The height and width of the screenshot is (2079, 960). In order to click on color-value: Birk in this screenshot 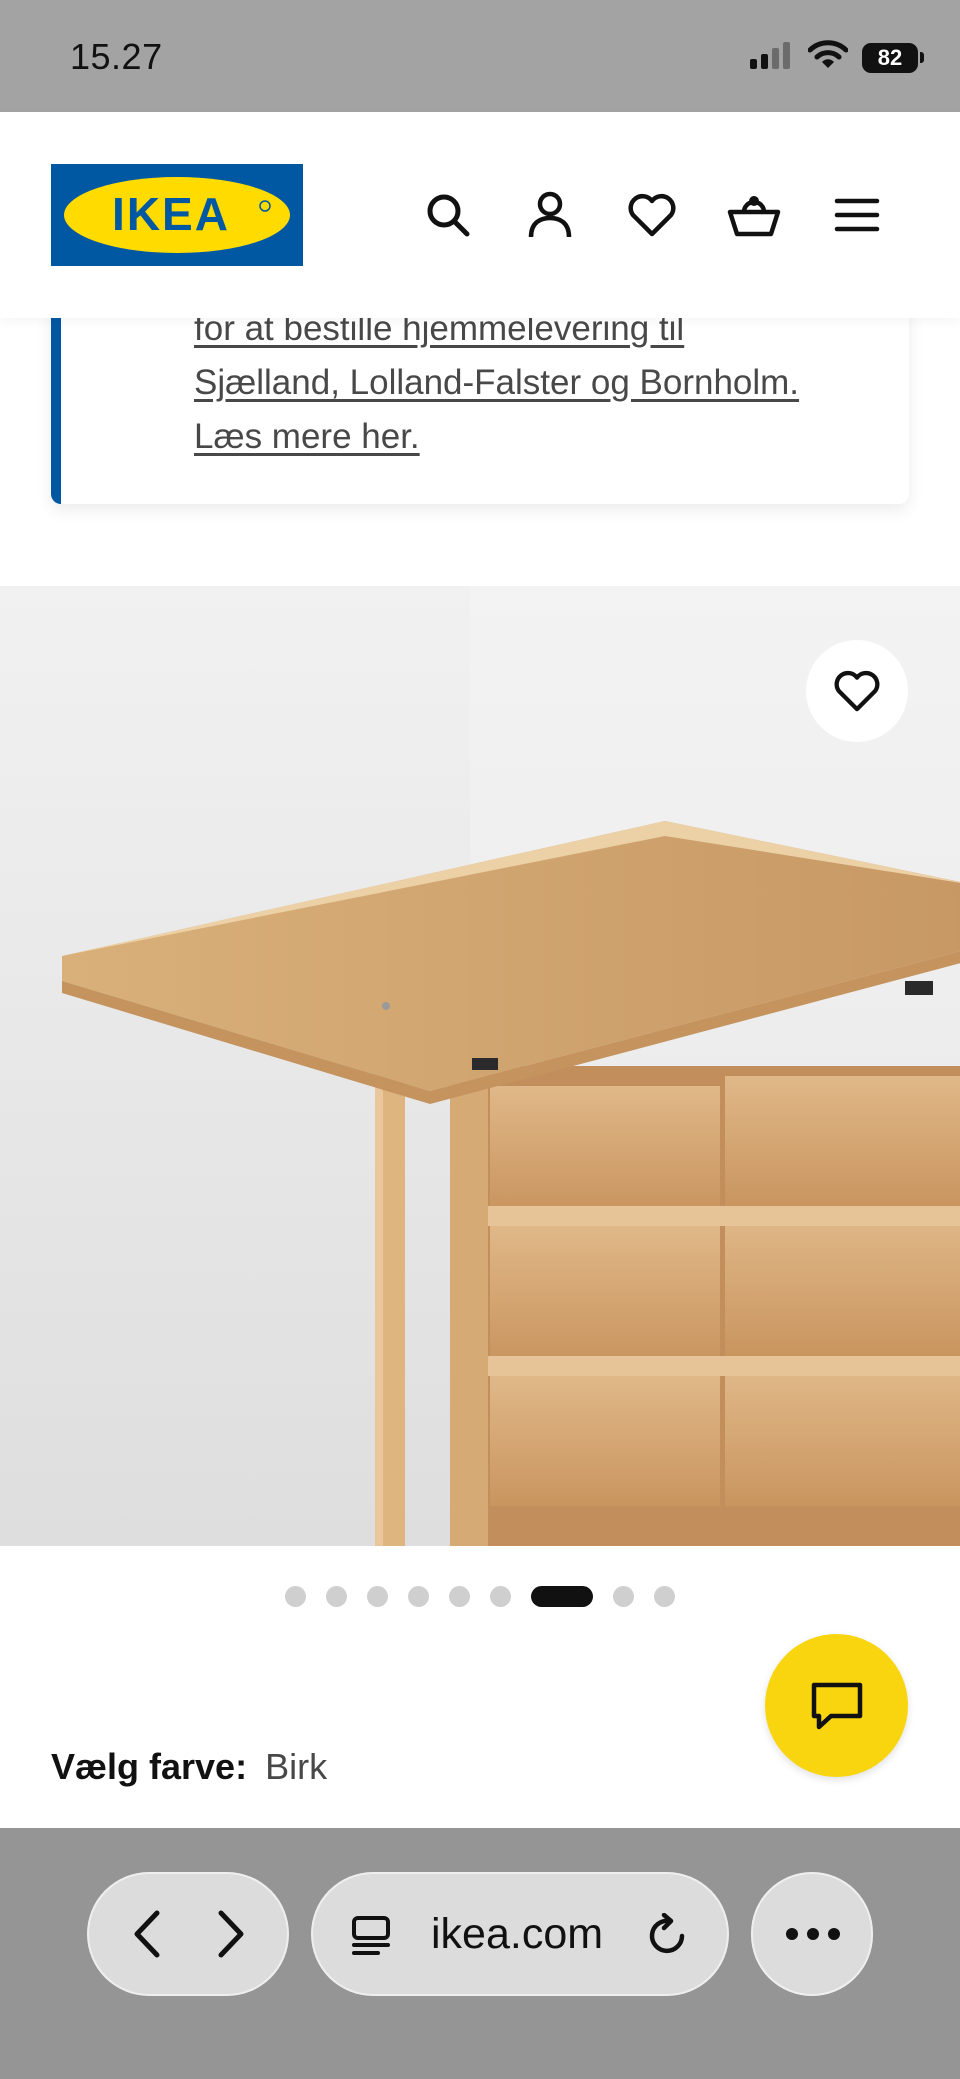, I will do `click(296, 1766)`.